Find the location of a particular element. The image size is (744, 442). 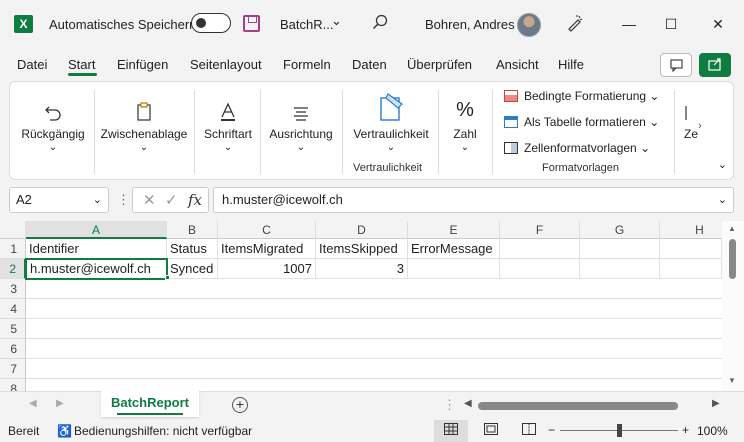

ribbon-expand-icon: ⌄ is located at coordinates (722, 164).